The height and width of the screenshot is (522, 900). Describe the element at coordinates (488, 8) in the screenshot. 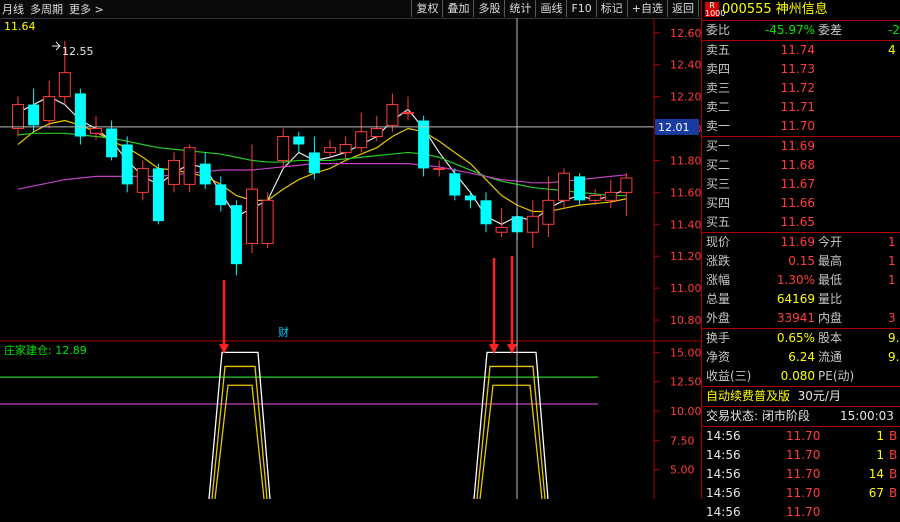

I see `multi-stock-button: 多股` at that location.